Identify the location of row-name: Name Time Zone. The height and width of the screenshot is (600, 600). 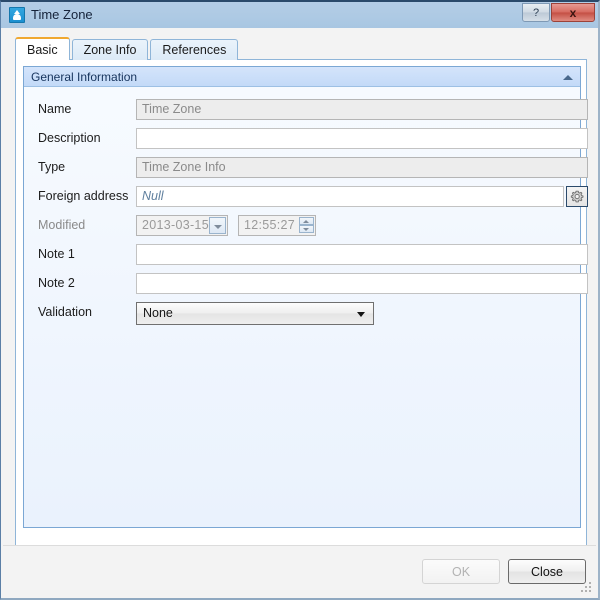
(306, 110).